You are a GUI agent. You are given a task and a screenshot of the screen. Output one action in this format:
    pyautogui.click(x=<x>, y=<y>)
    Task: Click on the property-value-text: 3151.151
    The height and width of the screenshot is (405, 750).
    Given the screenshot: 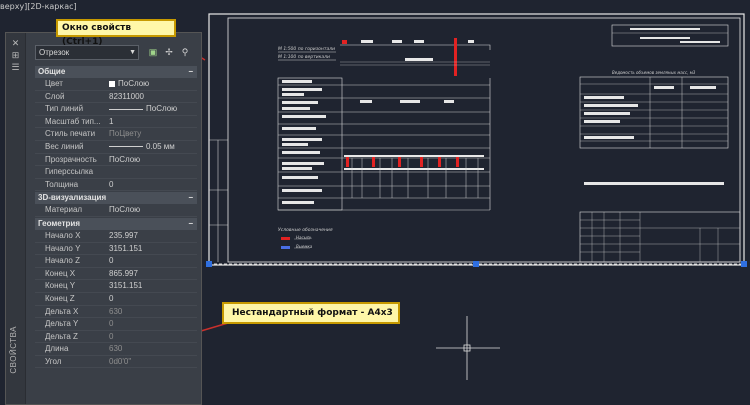 What is the action you would take?
    pyautogui.click(x=126, y=248)
    